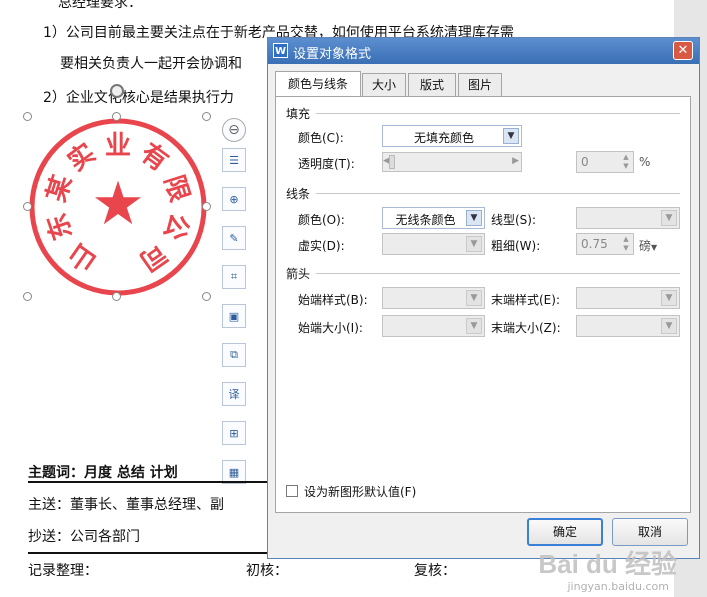 The width and height of the screenshot is (707, 597). I want to click on doc-text-line: 总经理要求：, so click(100, 5).